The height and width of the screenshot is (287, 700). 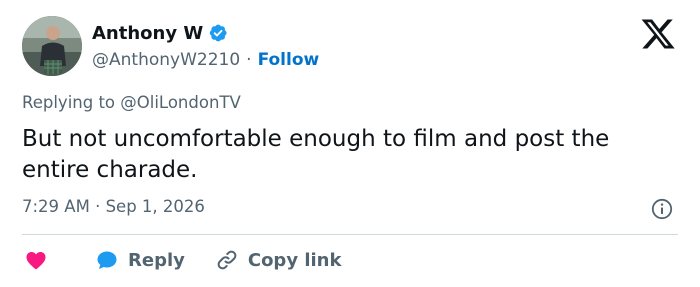 I want to click on like-button, so click(x=36, y=260).